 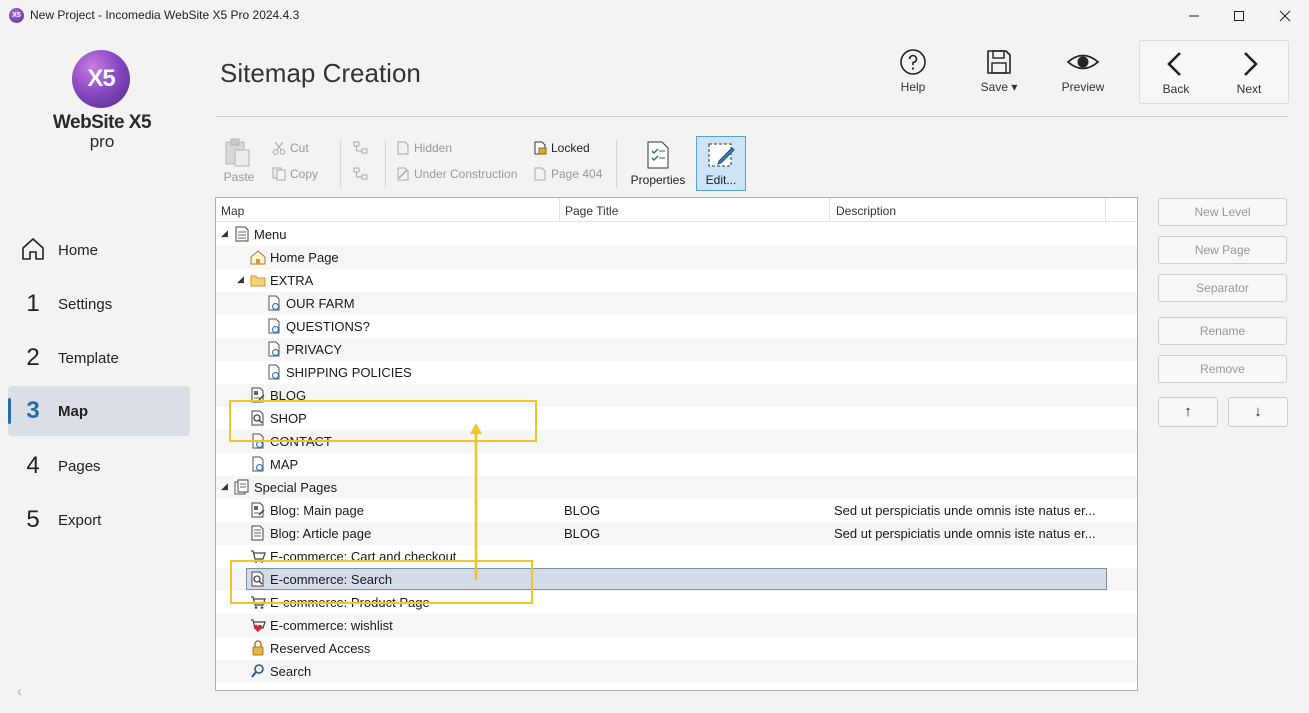 What do you see at coordinates (403, 148) in the screenshot?
I see `hidden-page-icon` at bounding box center [403, 148].